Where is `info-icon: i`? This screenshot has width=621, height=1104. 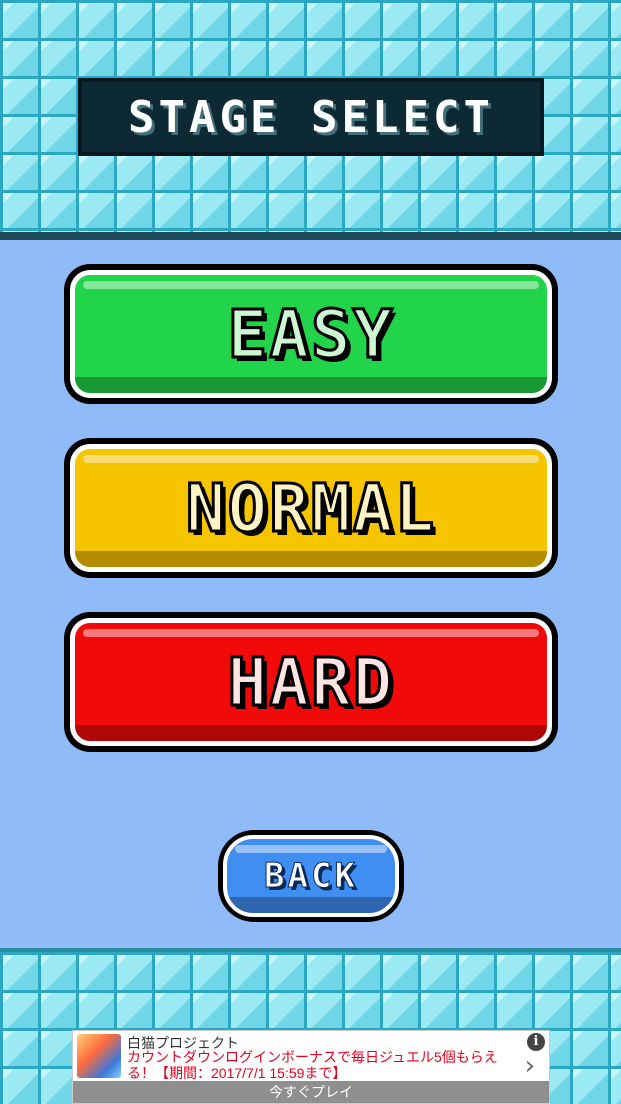 info-icon: i is located at coordinates (536, 1042).